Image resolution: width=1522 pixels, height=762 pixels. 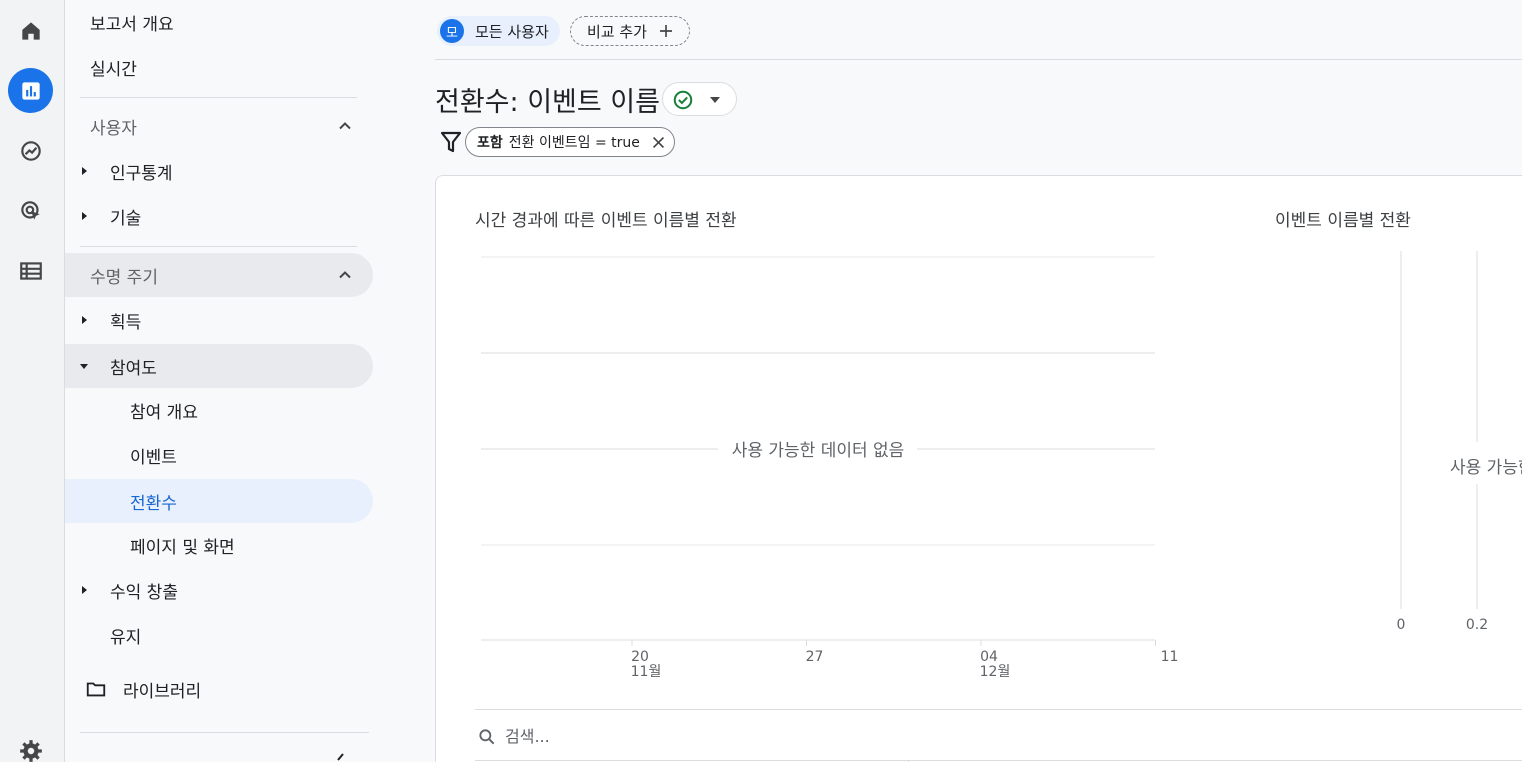 I want to click on x-tick-label: 27, so click(x=815, y=657).